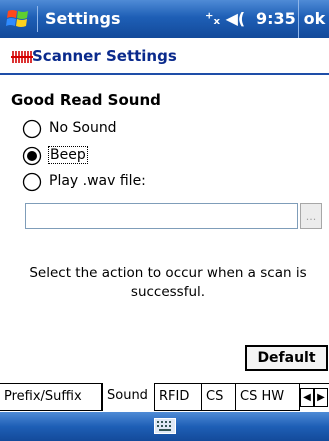 The width and height of the screenshot is (329, 441). What do you see at coordinates (164, 74) in the screenshot?
I see `header-divider` at bounding box center [164, 74].